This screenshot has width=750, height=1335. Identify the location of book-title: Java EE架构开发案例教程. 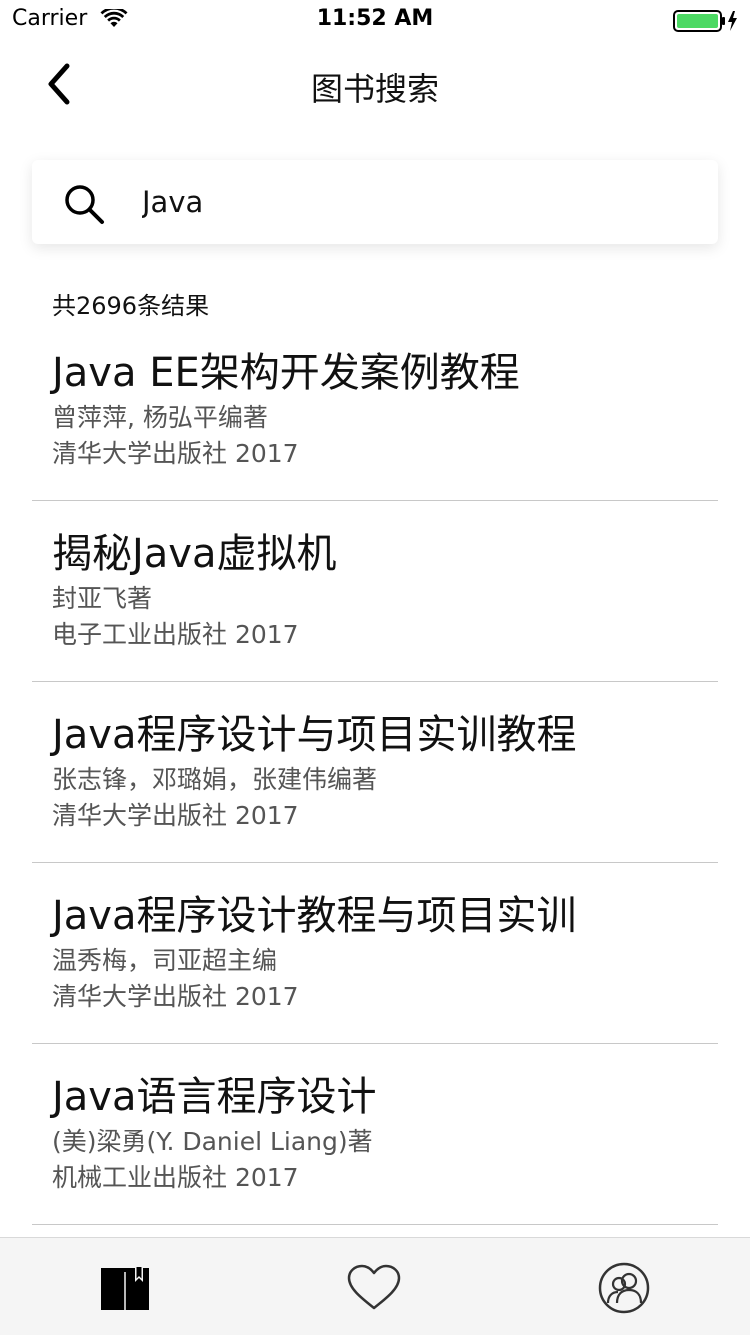
(286, 373).